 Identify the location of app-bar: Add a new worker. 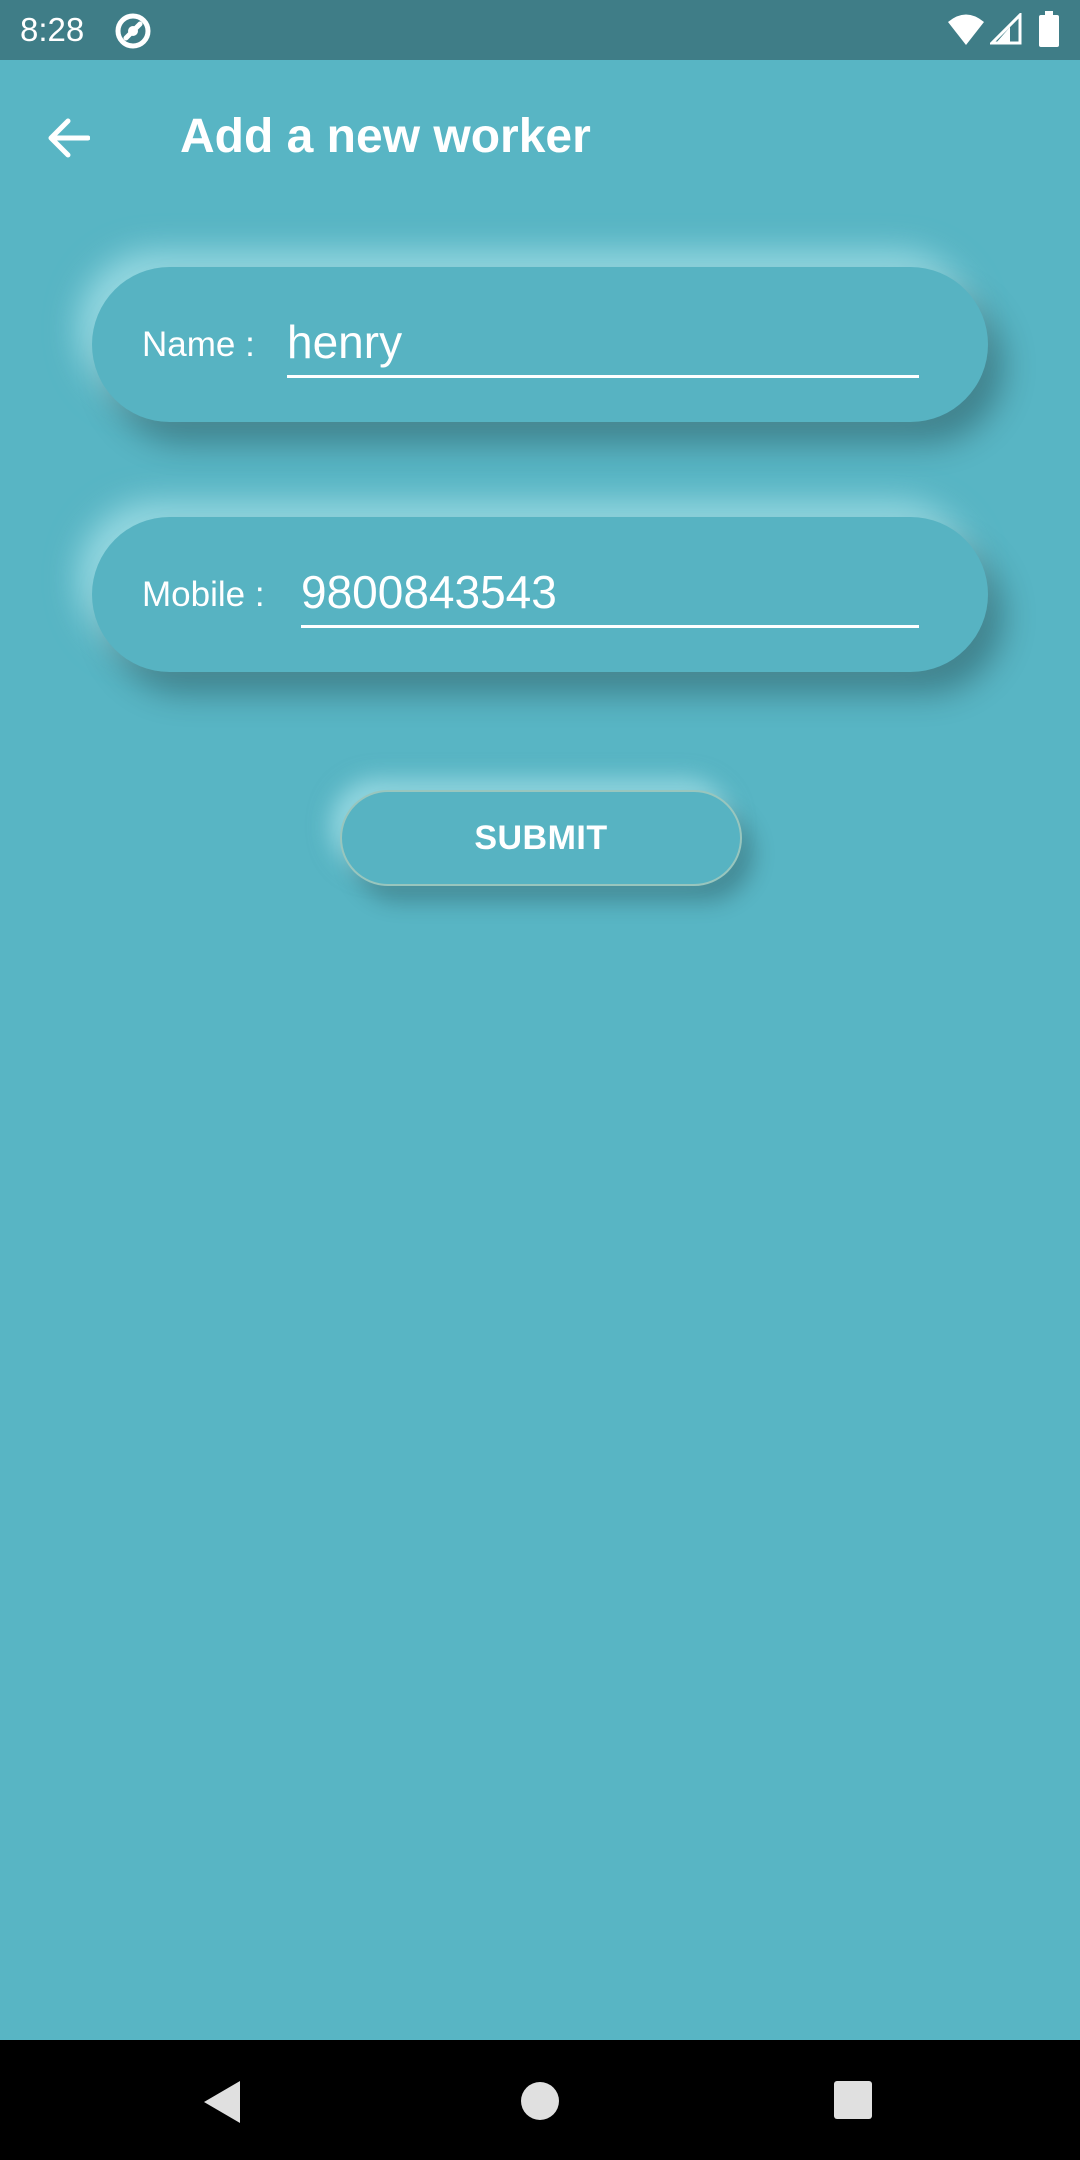
(540, 130).